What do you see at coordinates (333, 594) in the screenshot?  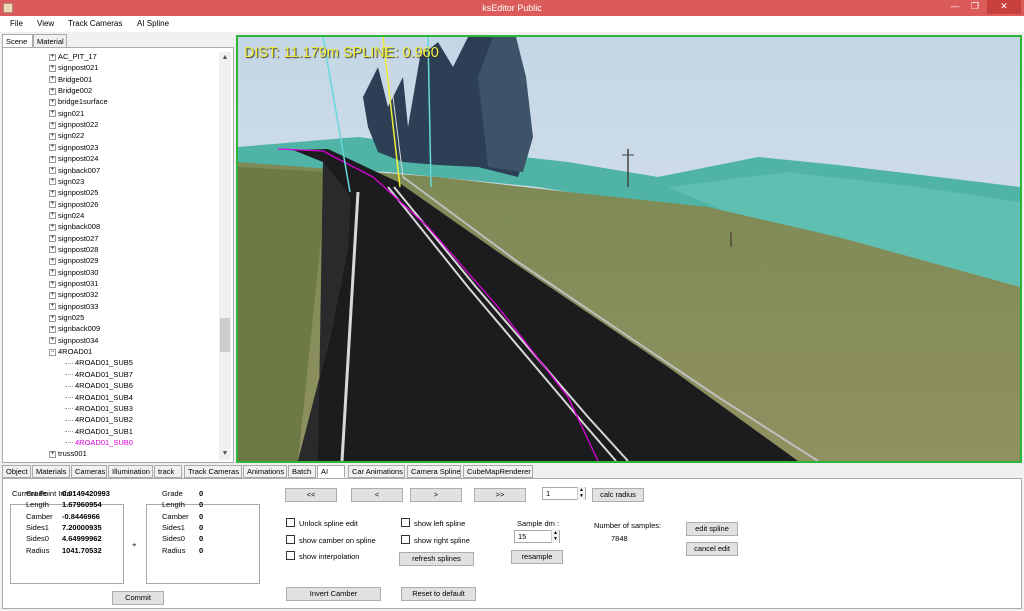 I see `invert-camber-button: Invert Camber` at bounding box center [333, 594].